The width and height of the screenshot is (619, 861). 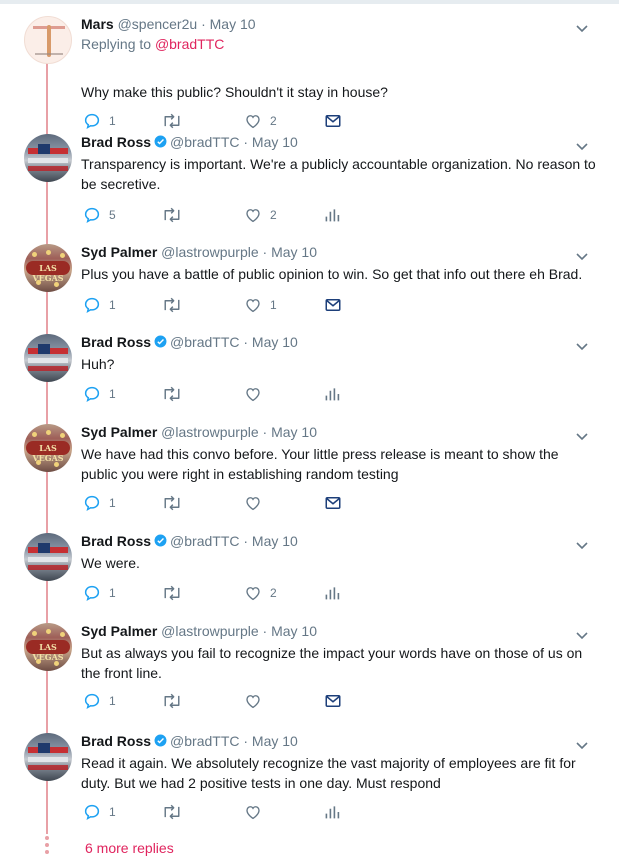 I want to click on author-handle: @spencer2u, so click(x=158, y=24).